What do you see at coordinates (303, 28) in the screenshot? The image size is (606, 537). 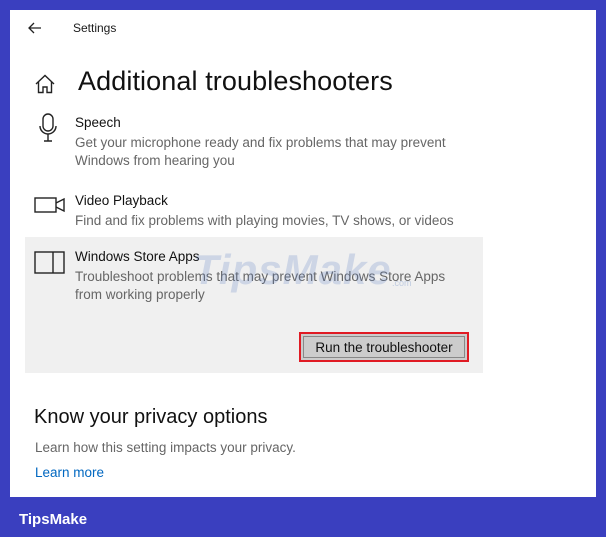 I see `title-bar: Settings` at bounding box center [303, 28].